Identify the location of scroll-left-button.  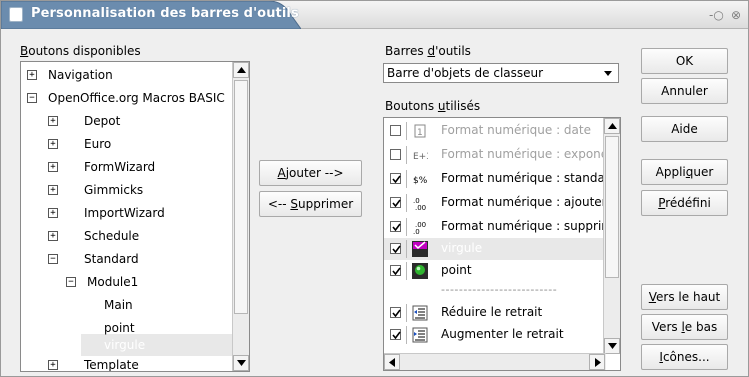
(392, 362).